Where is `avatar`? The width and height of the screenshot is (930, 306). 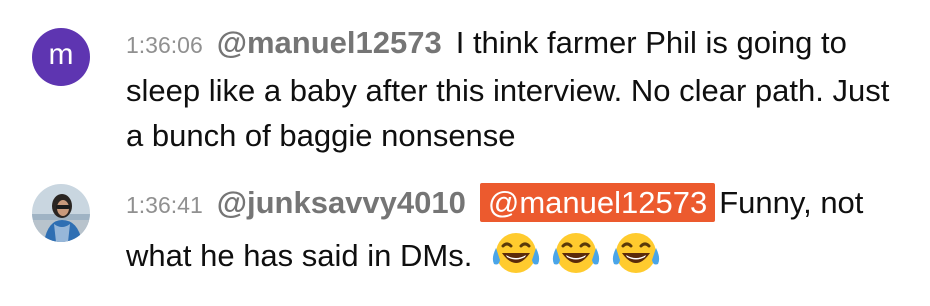 avatar is located at coordinates (61, 213).